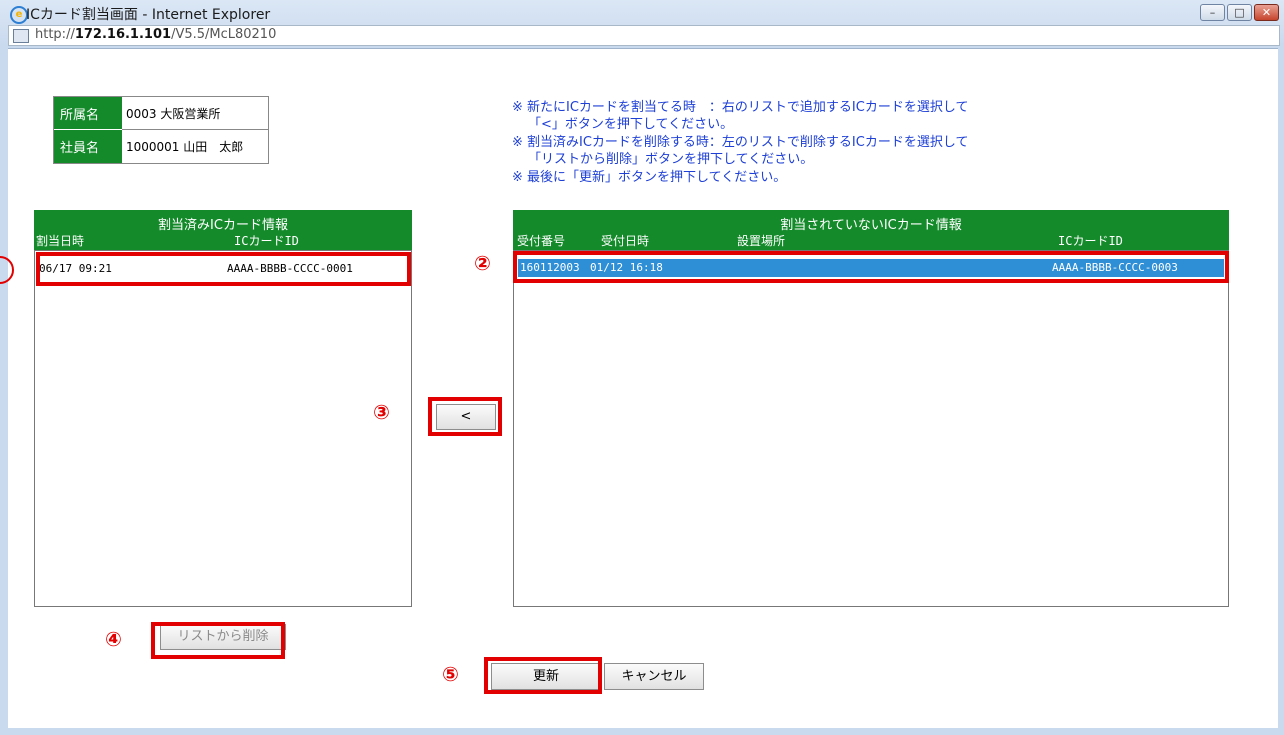 The width and height of the screenshot is (1284, 735). I want to click on col-reception-no: 受付番号, so click(541, 241).